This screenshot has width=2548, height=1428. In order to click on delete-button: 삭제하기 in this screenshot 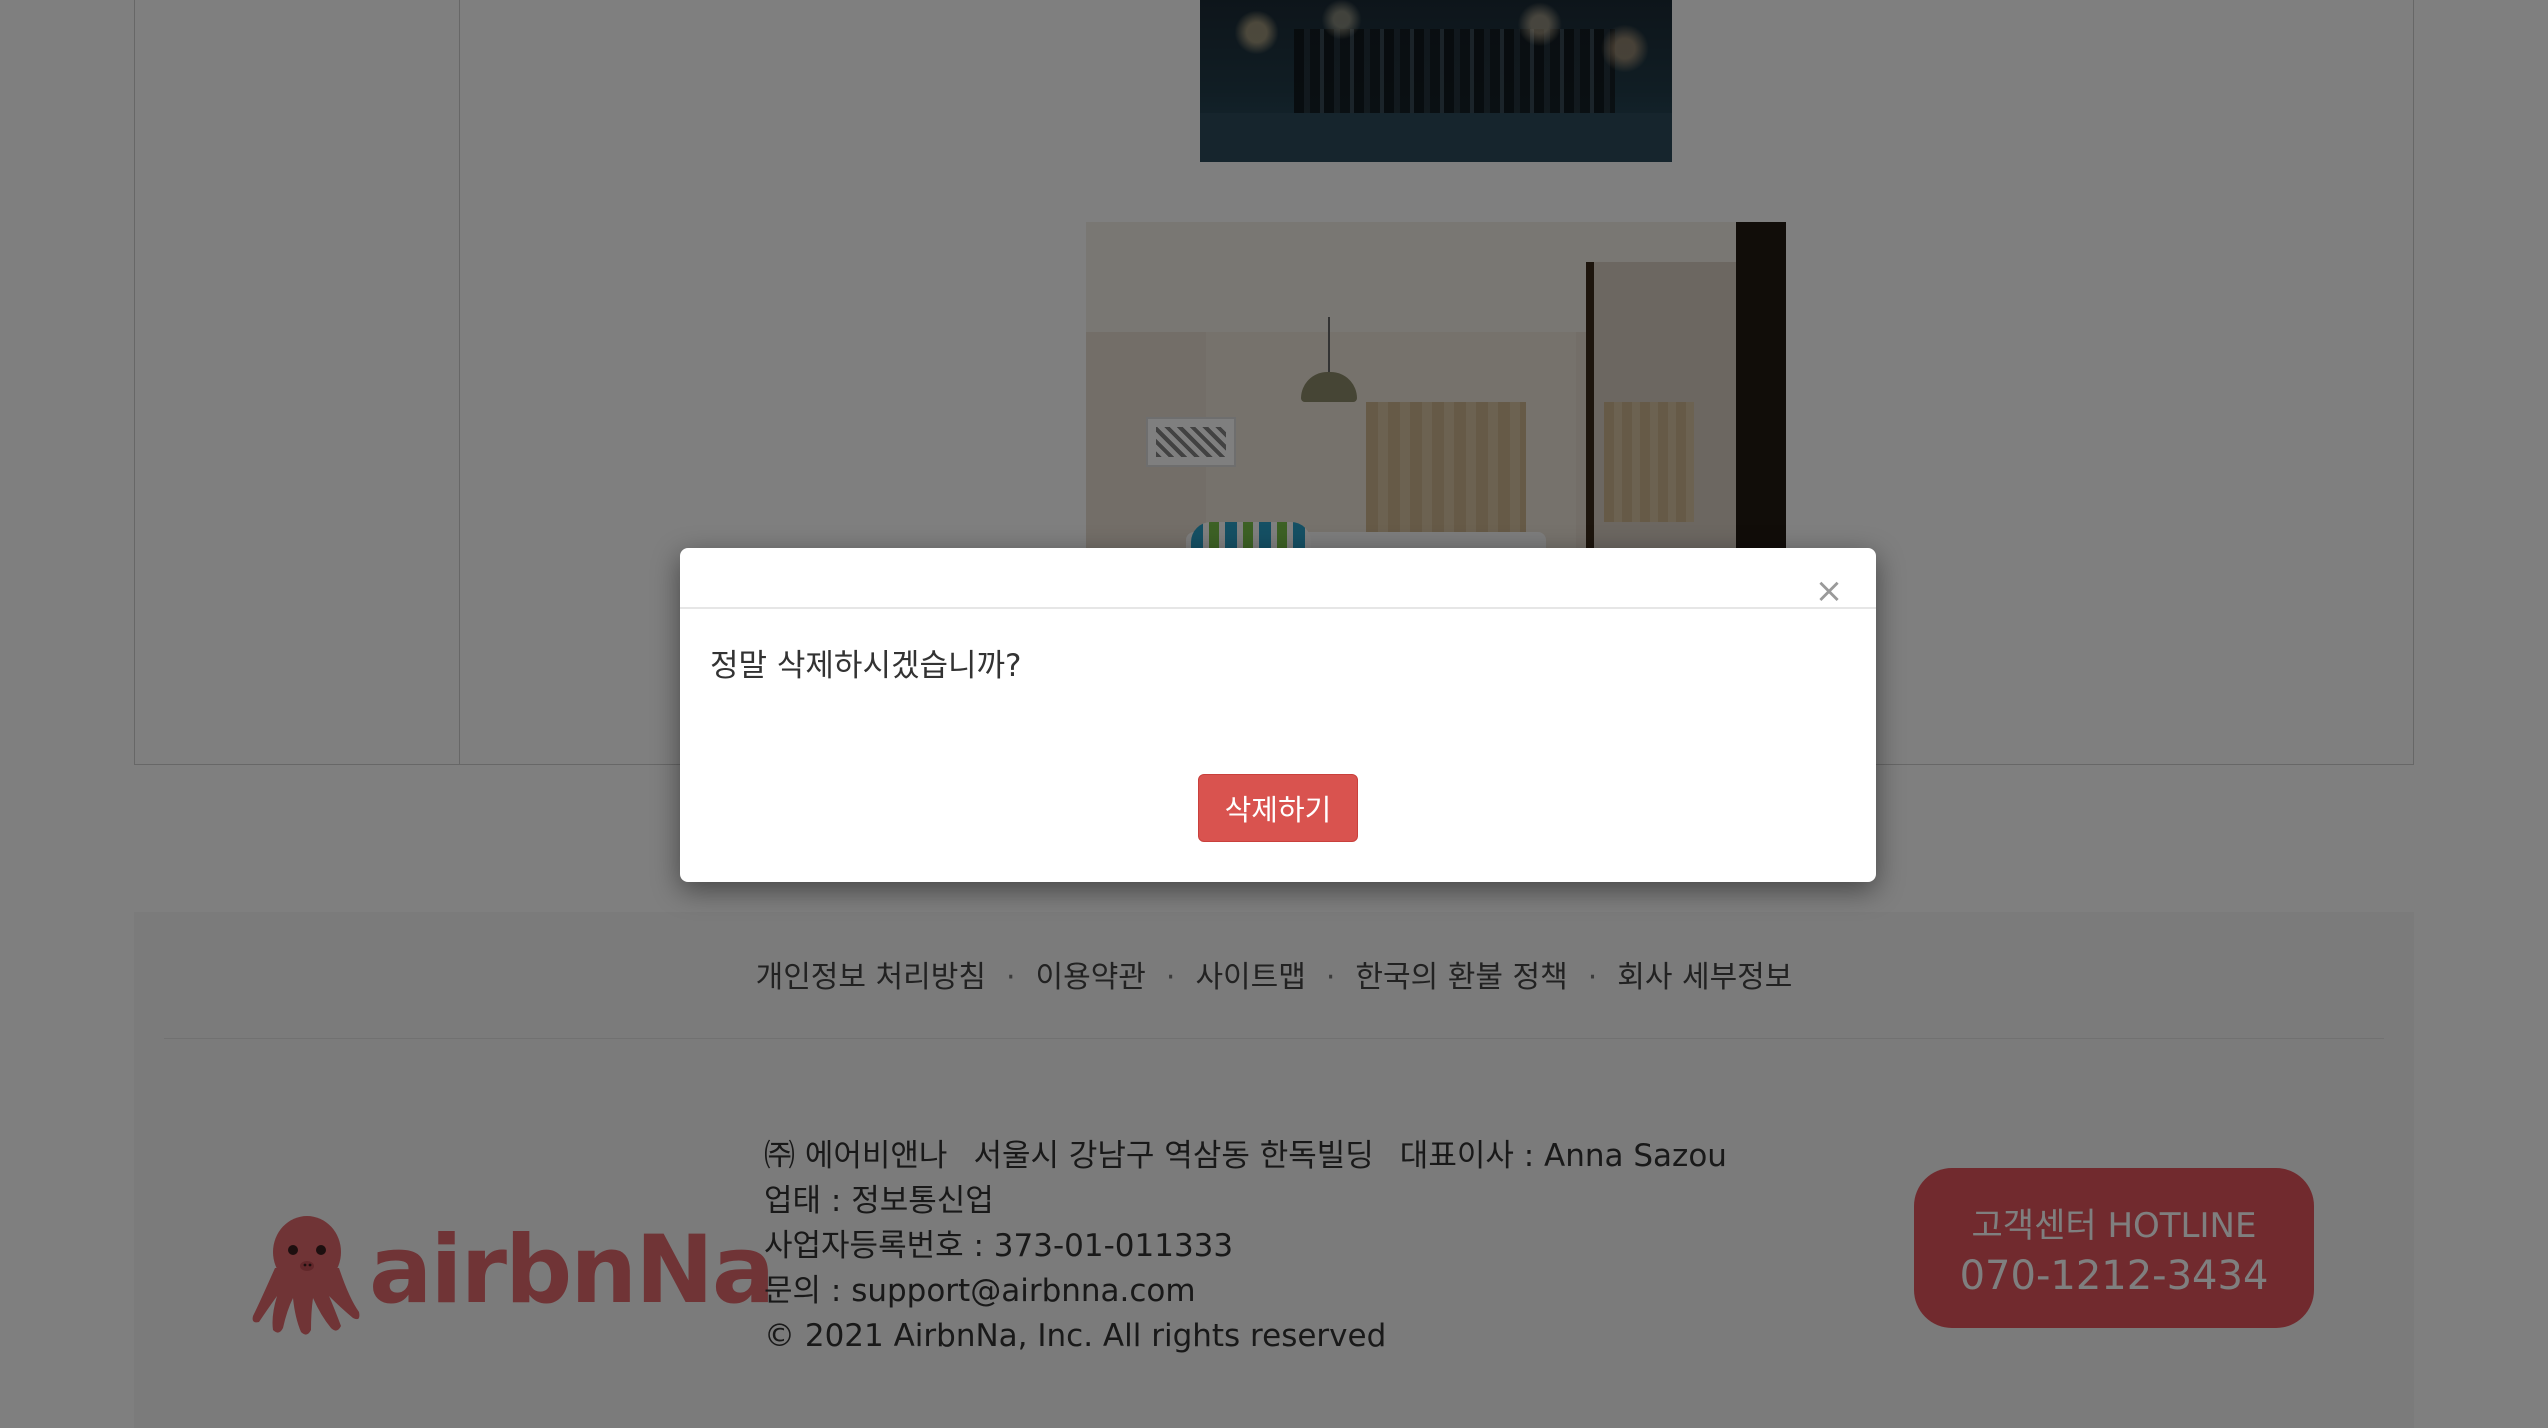, I will do `click(1278, 808)`.